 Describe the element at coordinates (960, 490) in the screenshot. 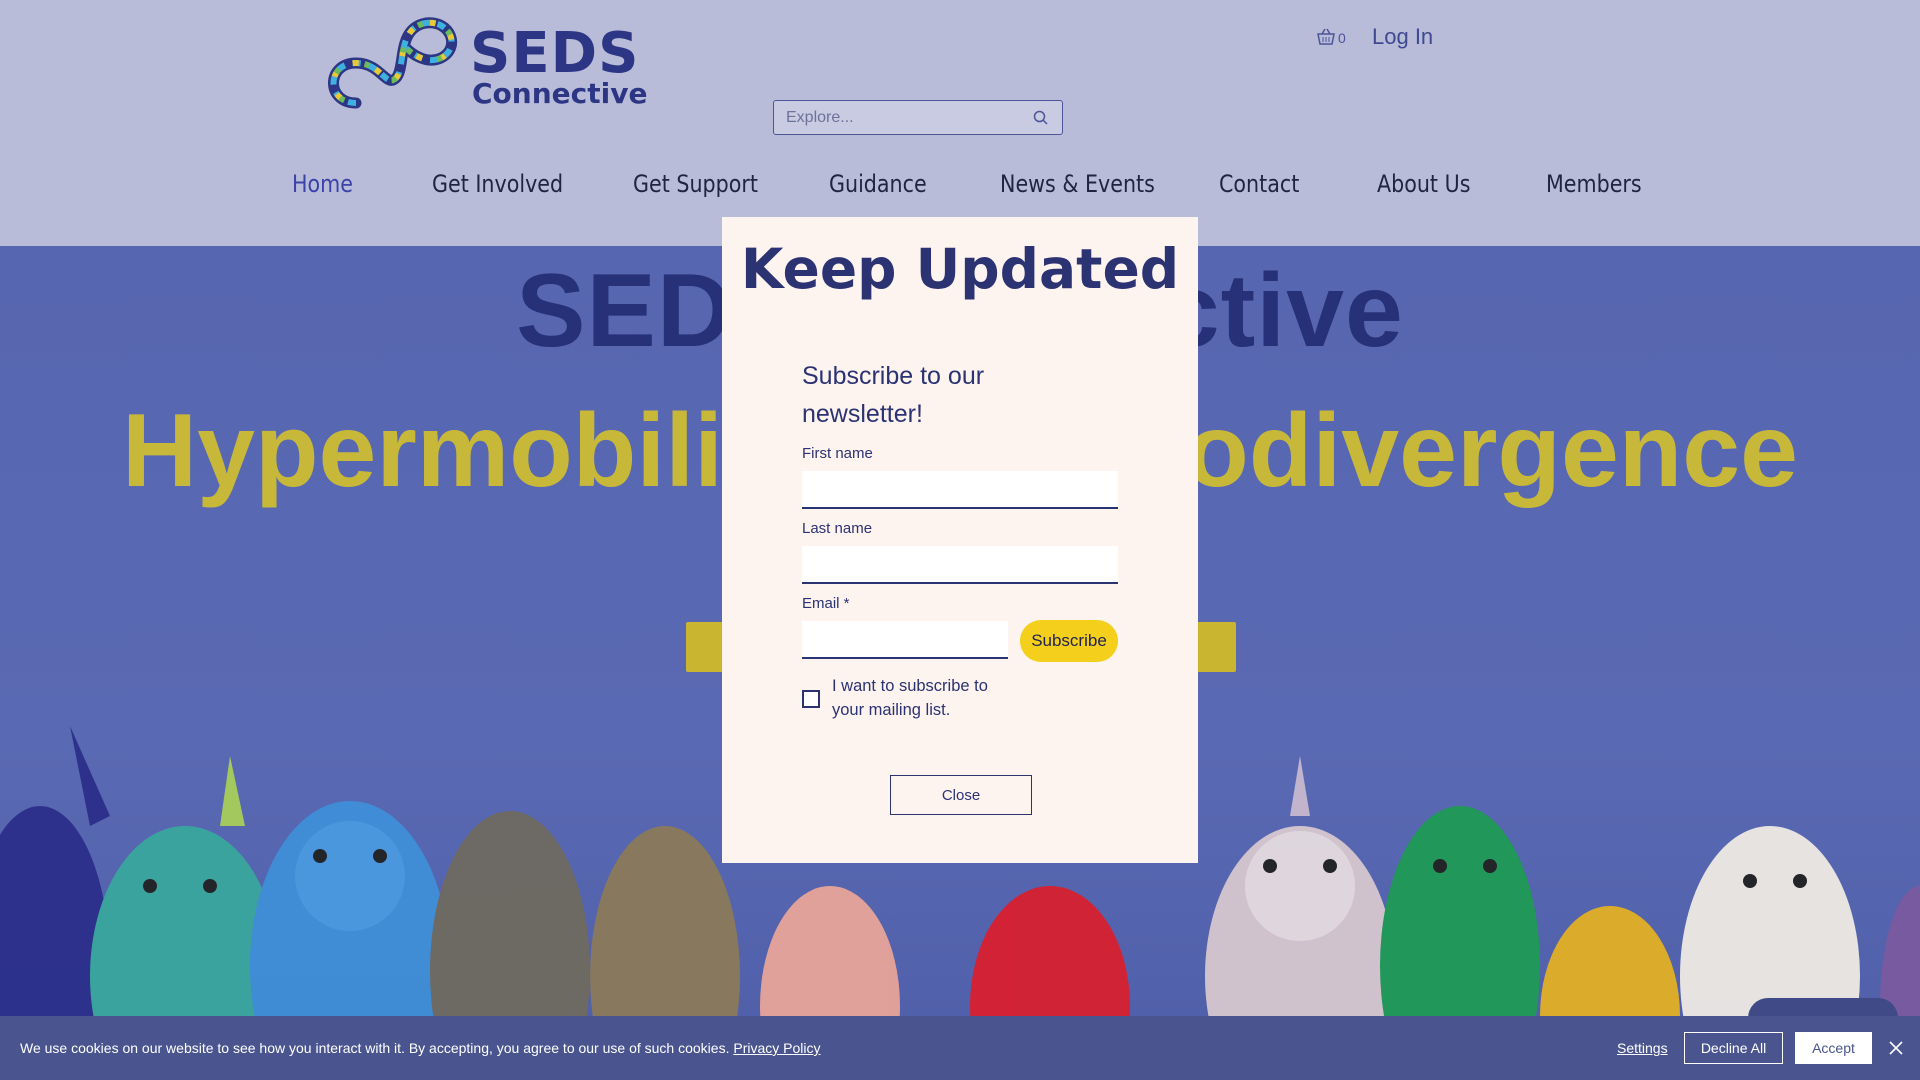

I see `first-name-field` at that location.